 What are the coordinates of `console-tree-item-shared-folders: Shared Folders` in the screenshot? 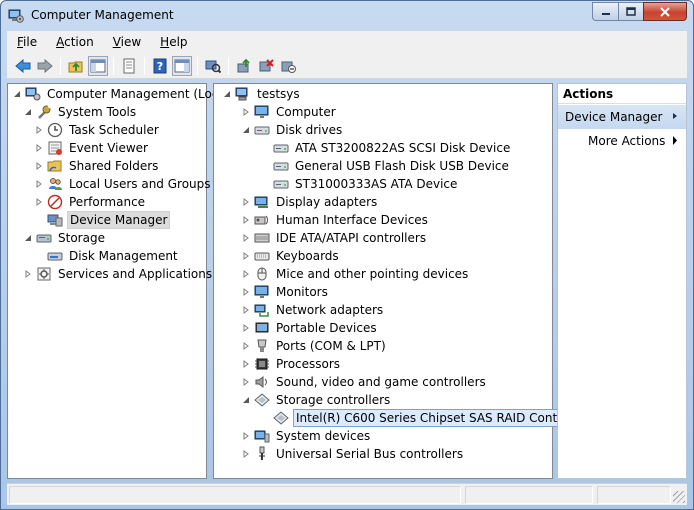 It's located at (97, 166).